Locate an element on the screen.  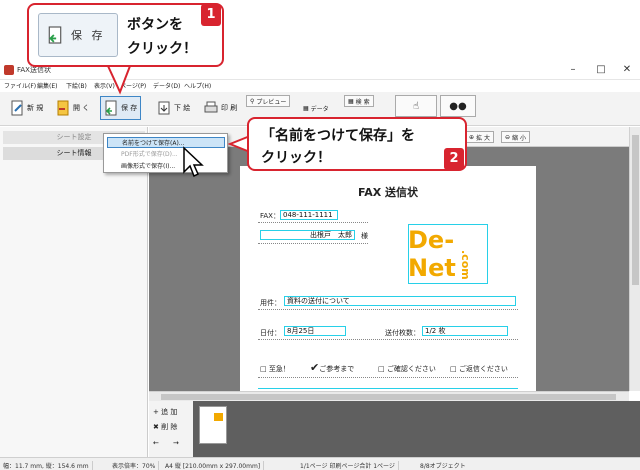
step-2-badge: 2 is located at coordinates (454, 159).